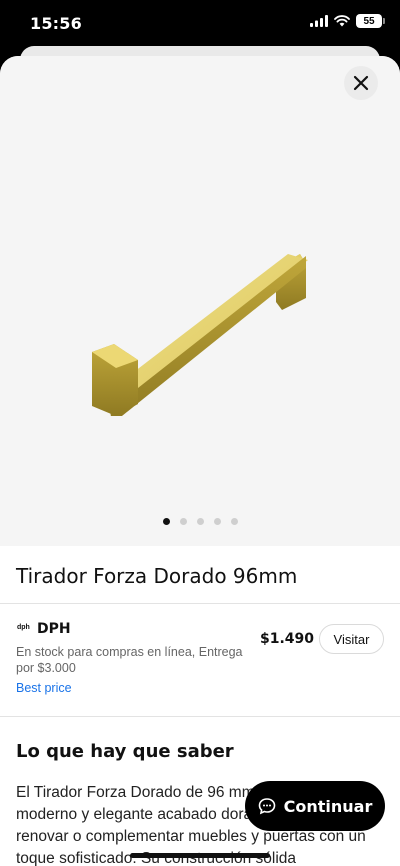  I want to click on seller-logo: dph, so click(23, 627).